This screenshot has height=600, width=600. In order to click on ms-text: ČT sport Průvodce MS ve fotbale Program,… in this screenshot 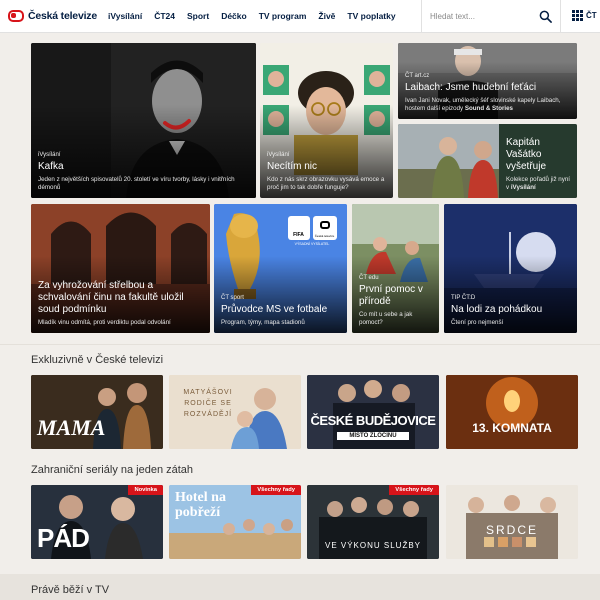, I will do `click(281, 311)`.